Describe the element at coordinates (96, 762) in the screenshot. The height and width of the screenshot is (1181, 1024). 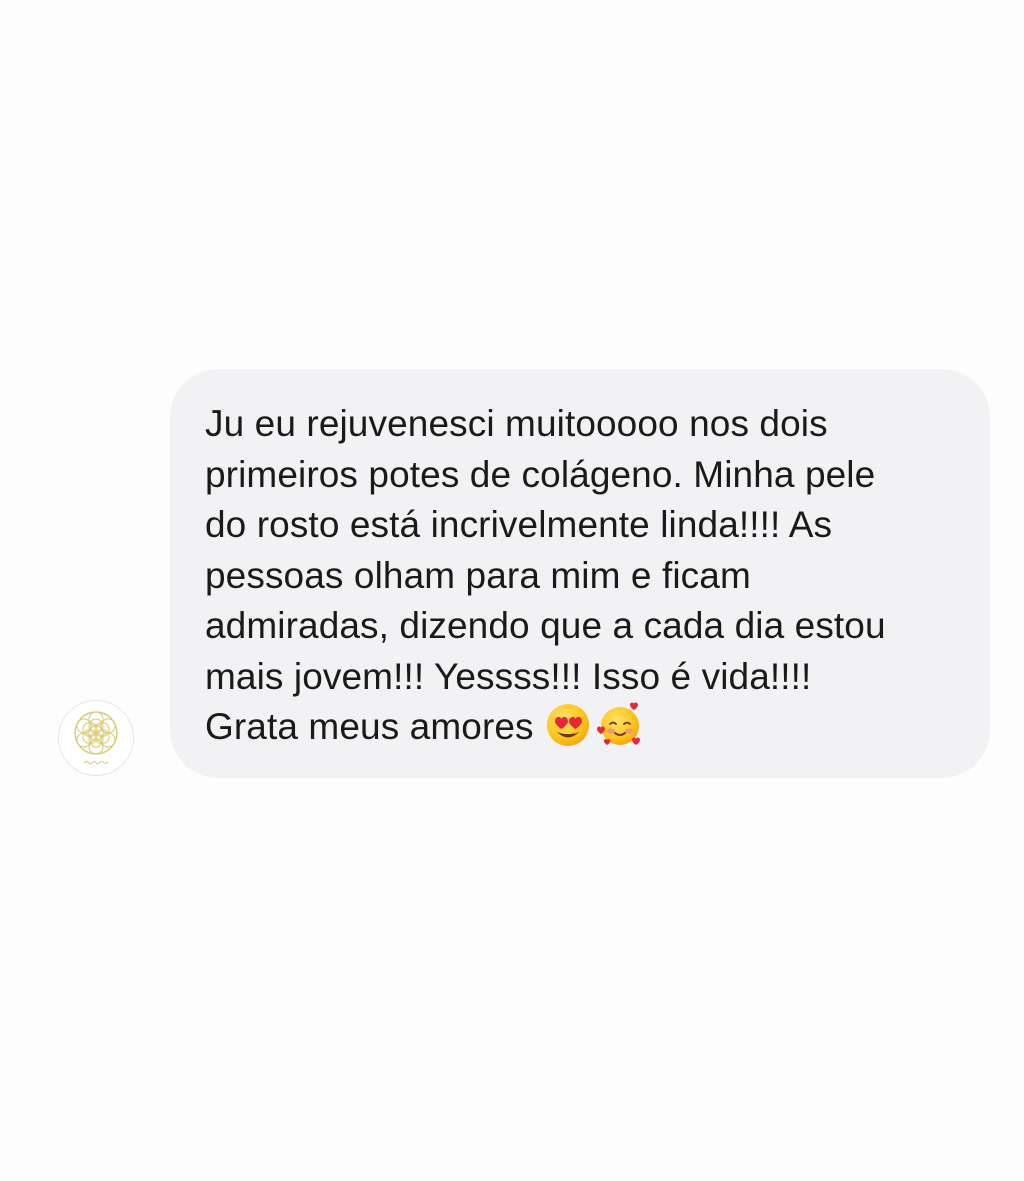
I see `logo-wordmark` at that location.